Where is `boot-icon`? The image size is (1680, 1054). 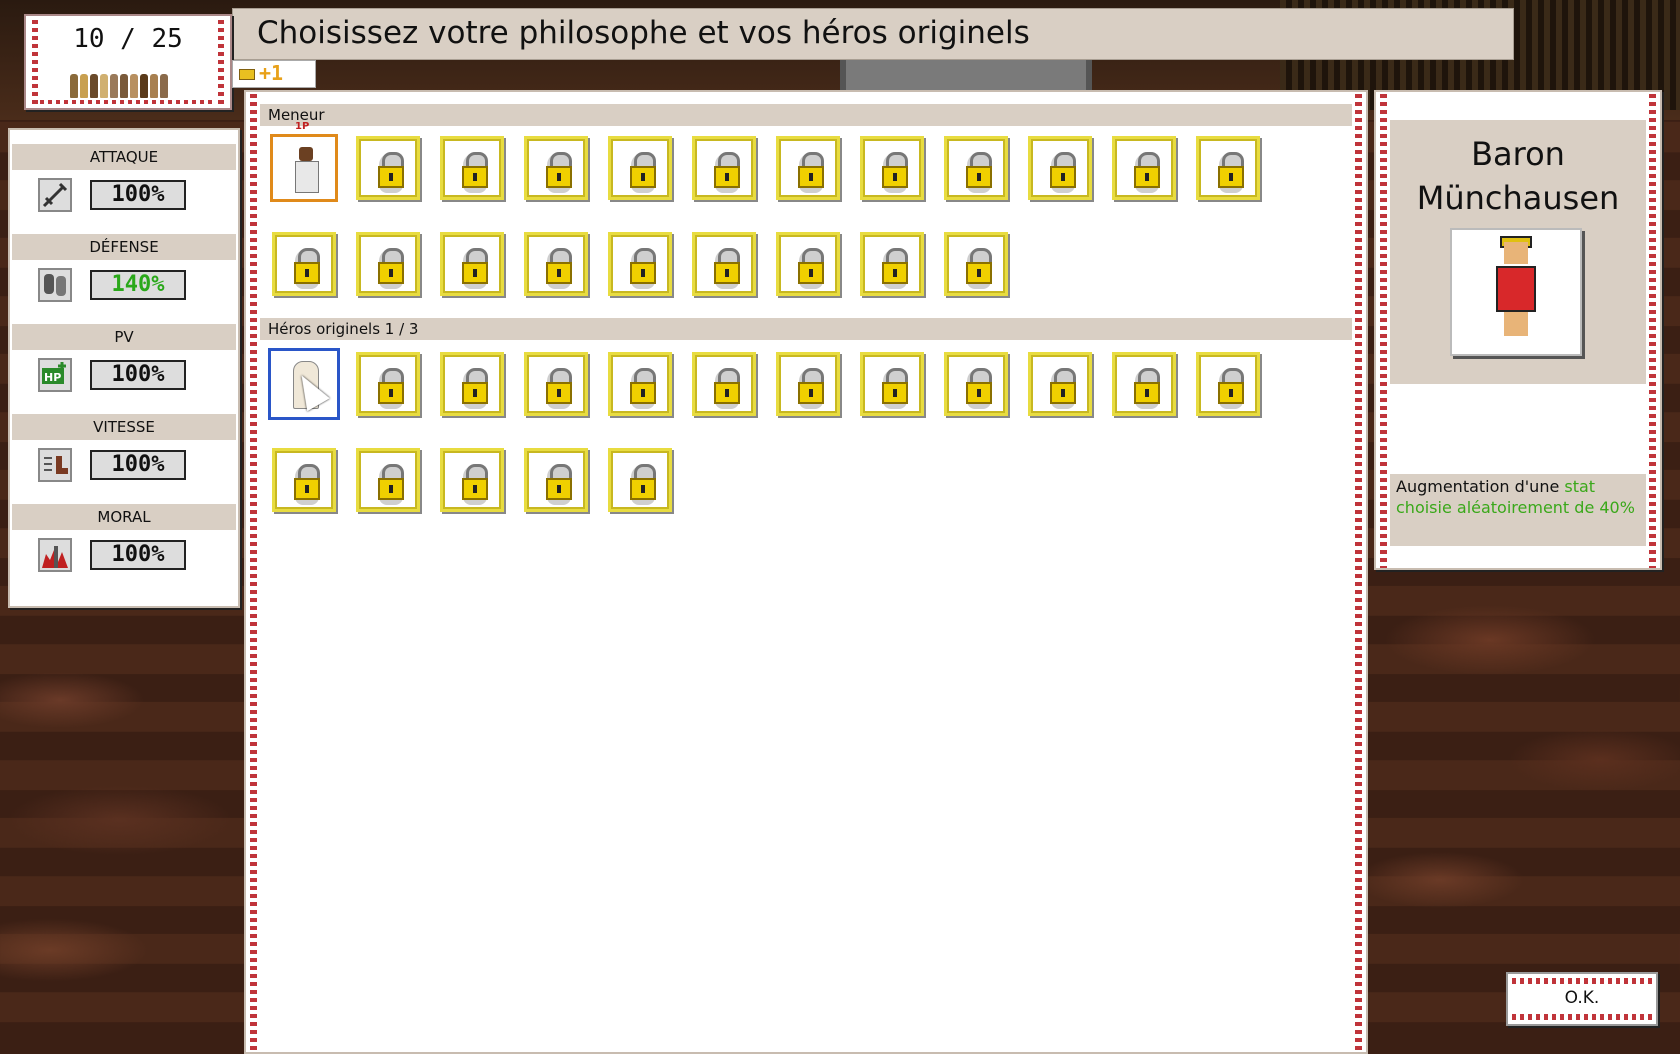
boot-icon is located at coordinates (55, 465).